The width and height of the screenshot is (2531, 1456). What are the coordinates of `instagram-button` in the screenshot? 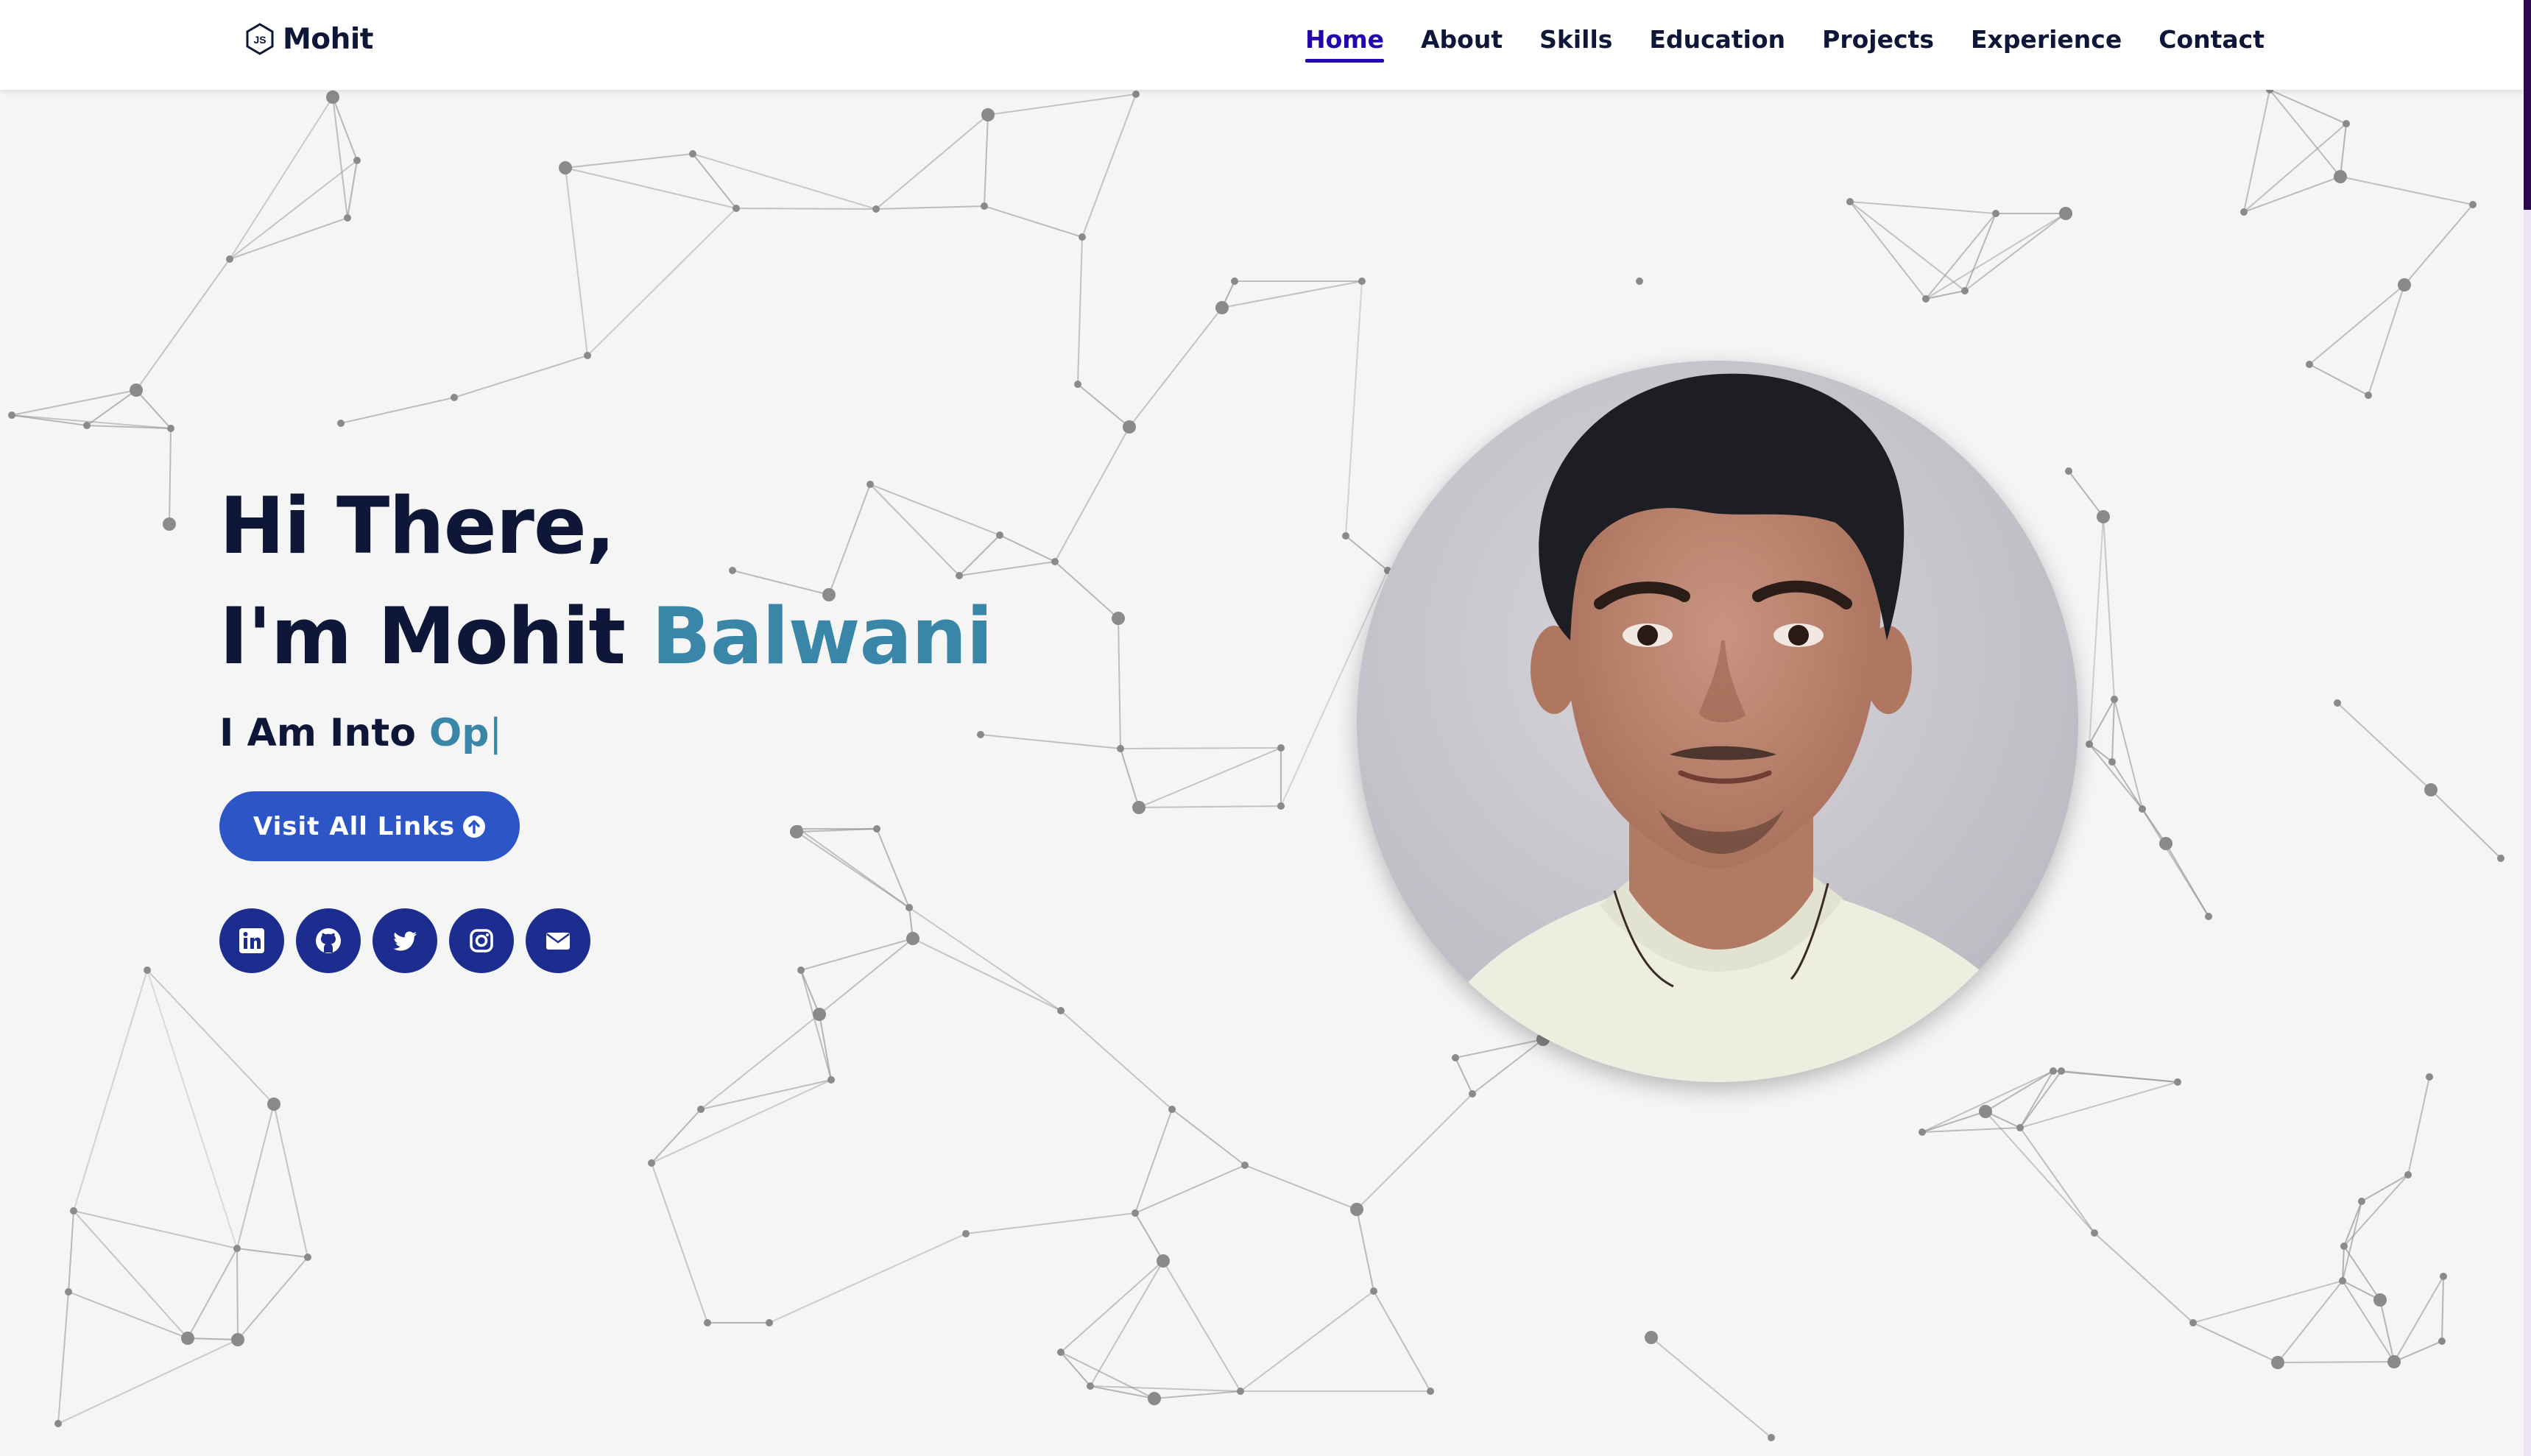 It's located at (481, 940).